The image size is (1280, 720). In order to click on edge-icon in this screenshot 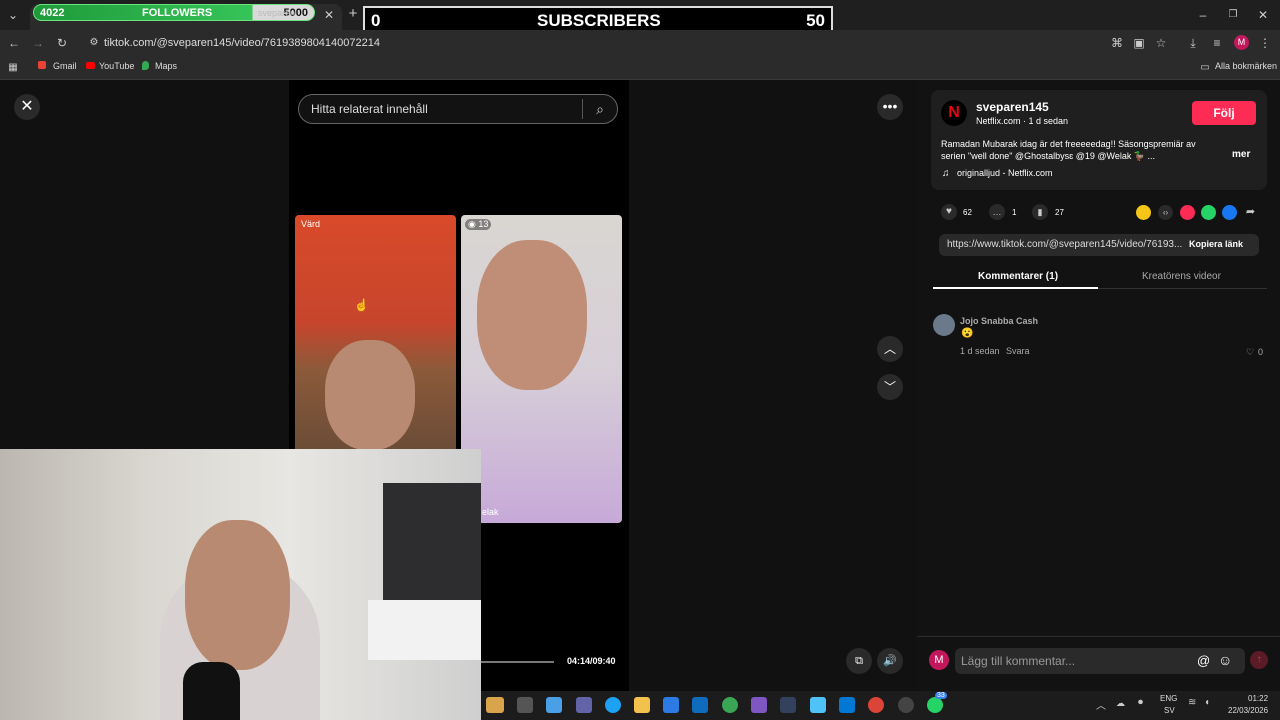, I will do `click(613, 705)`.